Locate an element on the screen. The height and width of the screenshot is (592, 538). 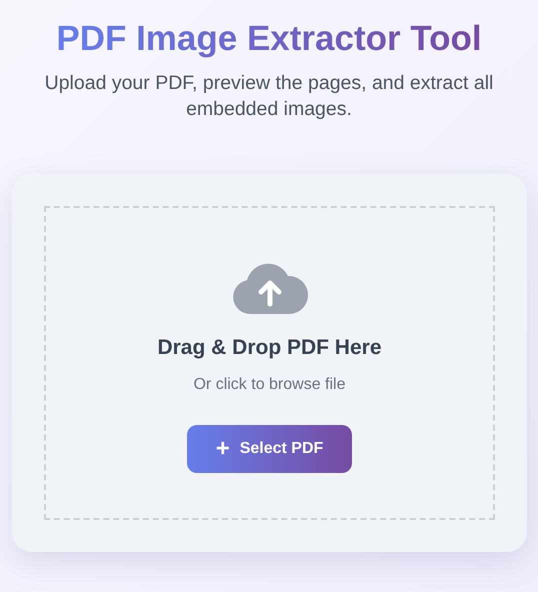
dropzone-hint: Or click to browse file is located at coordinates (269, 385).